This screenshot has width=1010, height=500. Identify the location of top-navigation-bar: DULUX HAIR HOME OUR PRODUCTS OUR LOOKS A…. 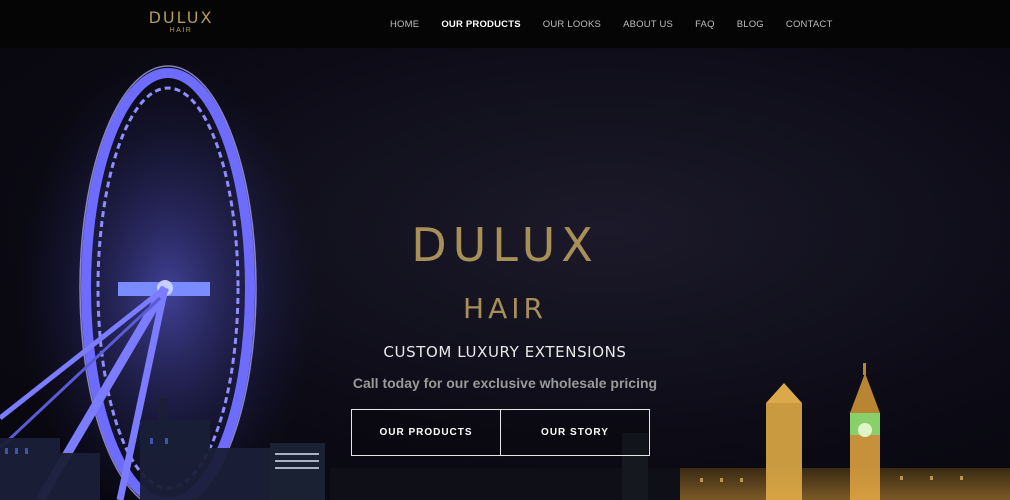
(505, 24).